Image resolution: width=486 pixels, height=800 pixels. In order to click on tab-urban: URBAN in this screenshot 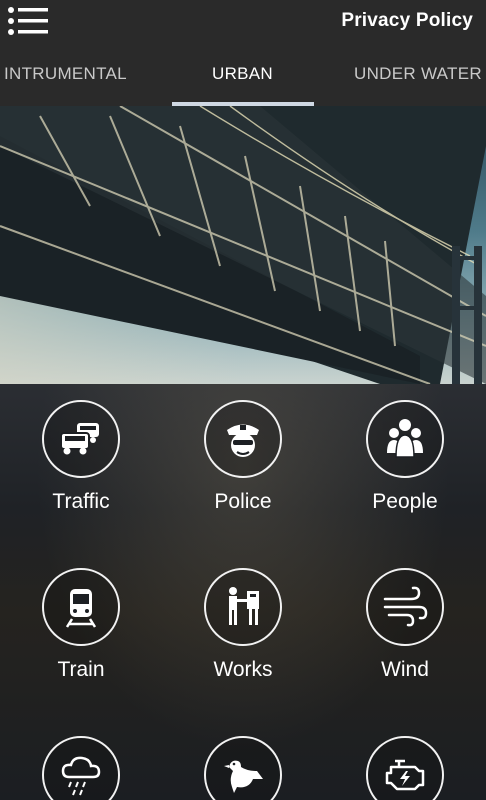, I will do `click(242, 74)`.